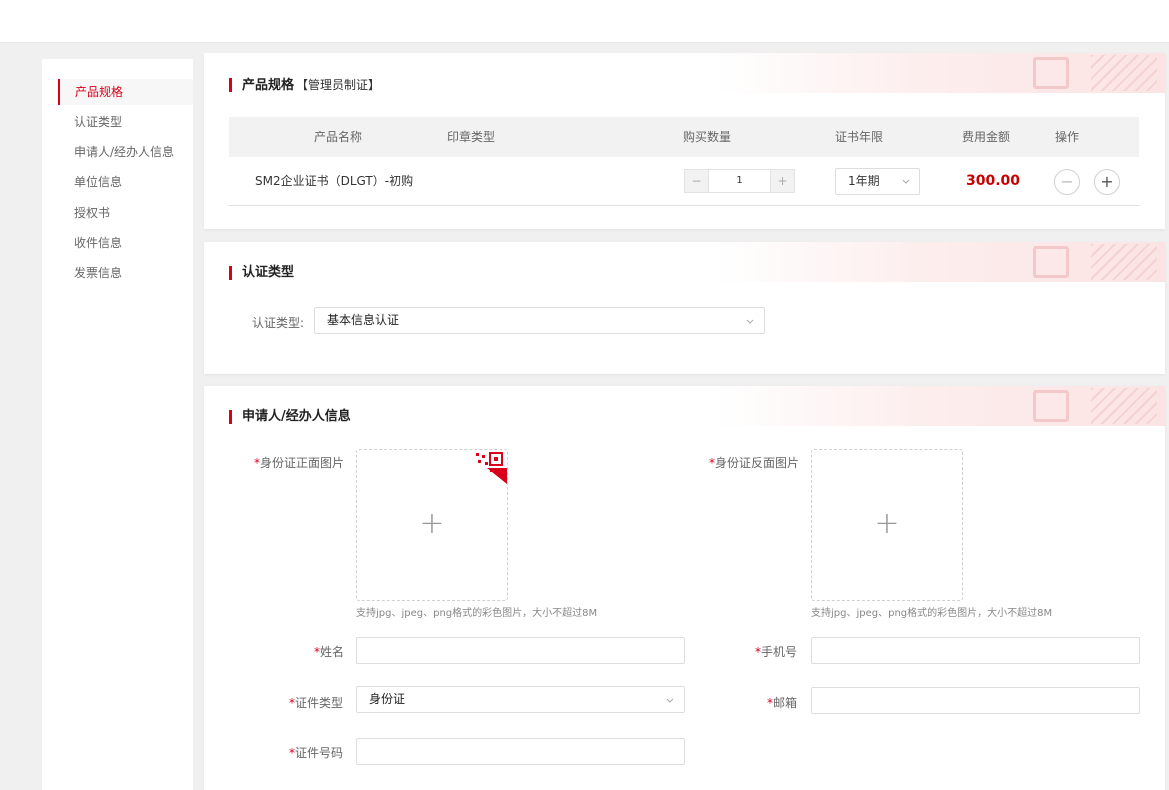 This screenshot has width=1169, height=790. Describe the element at coordinates (975, 650) in the screenshot. I see `phone-input` at that location.